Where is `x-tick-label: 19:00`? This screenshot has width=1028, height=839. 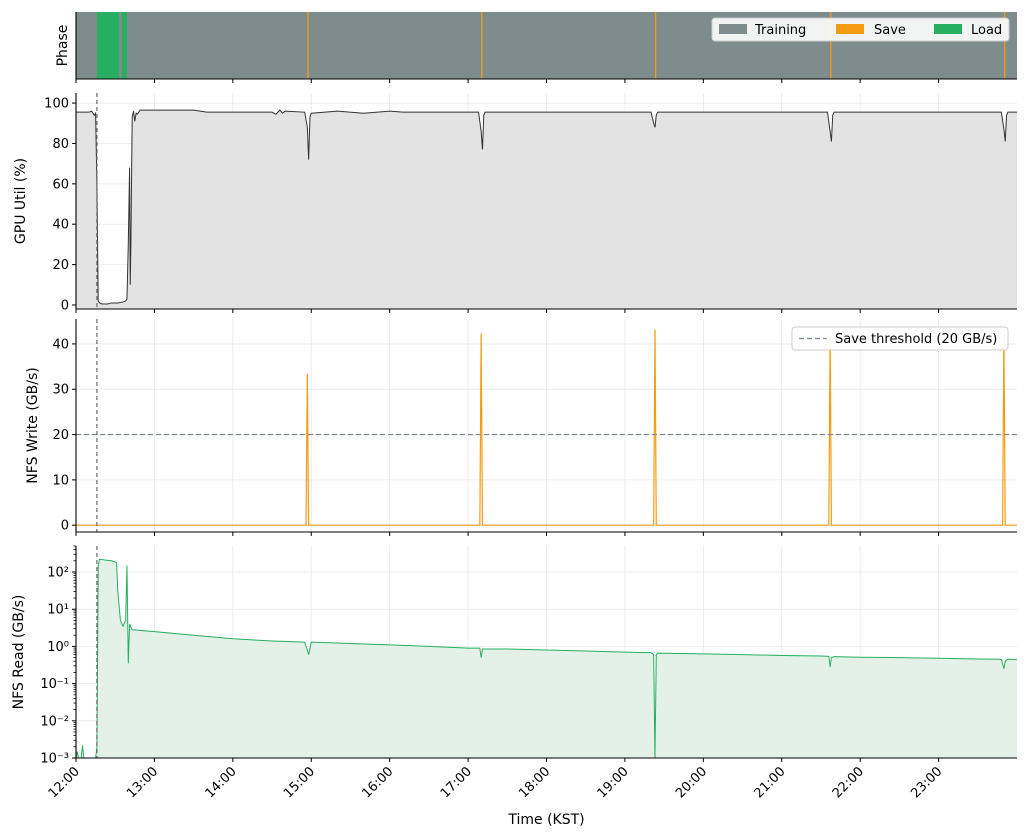
x-tick-label: 19:00 is located at coordinates (613, 782).